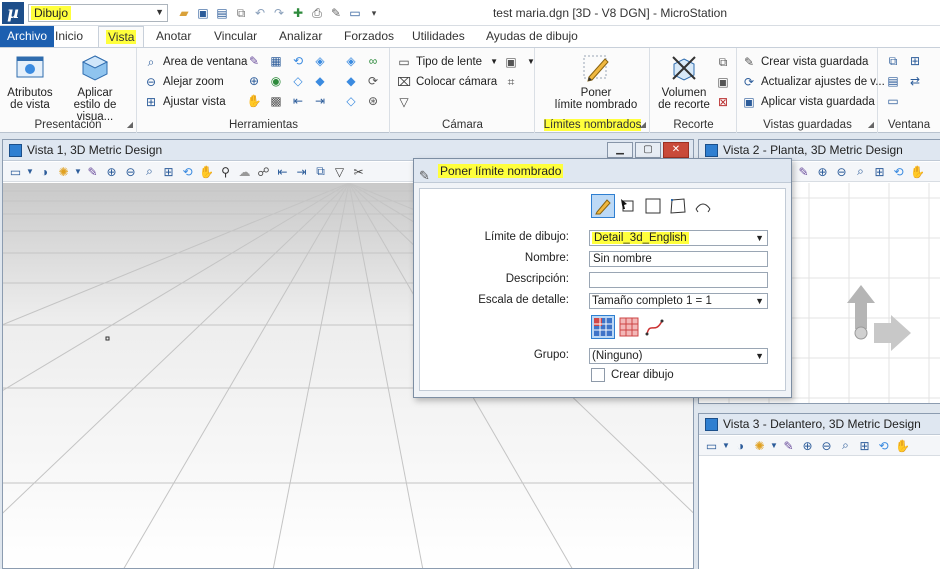 This screenshot has width=940, height=569. I want to click on single-view-icon: ▭, so click(893, 101).